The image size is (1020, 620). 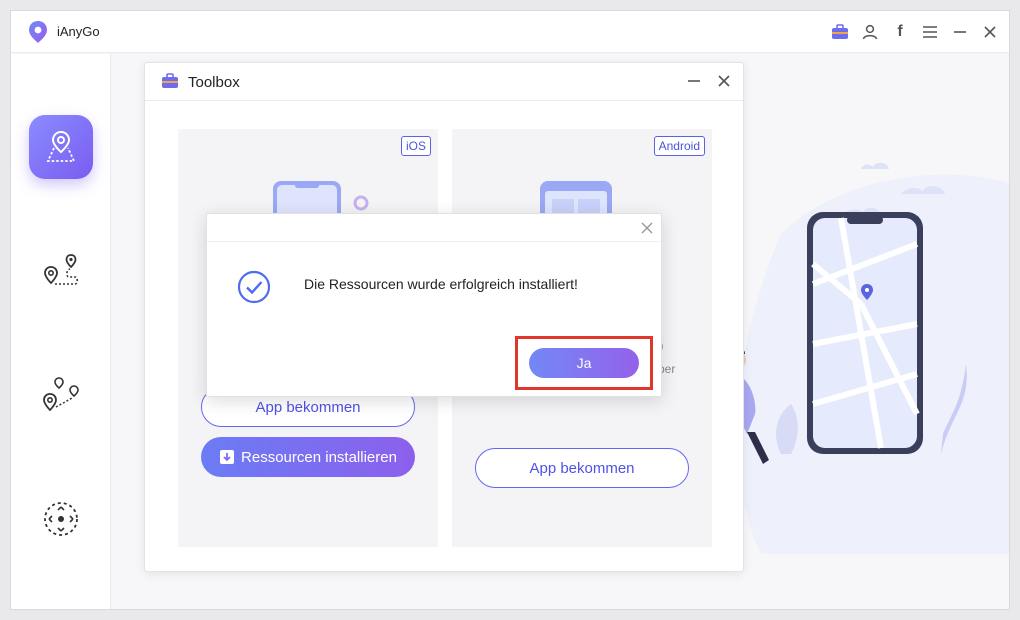 What do you see at coordinates (584, 363) in the screenshot?
I see `highlight-box` at bounding box center [584, 363].